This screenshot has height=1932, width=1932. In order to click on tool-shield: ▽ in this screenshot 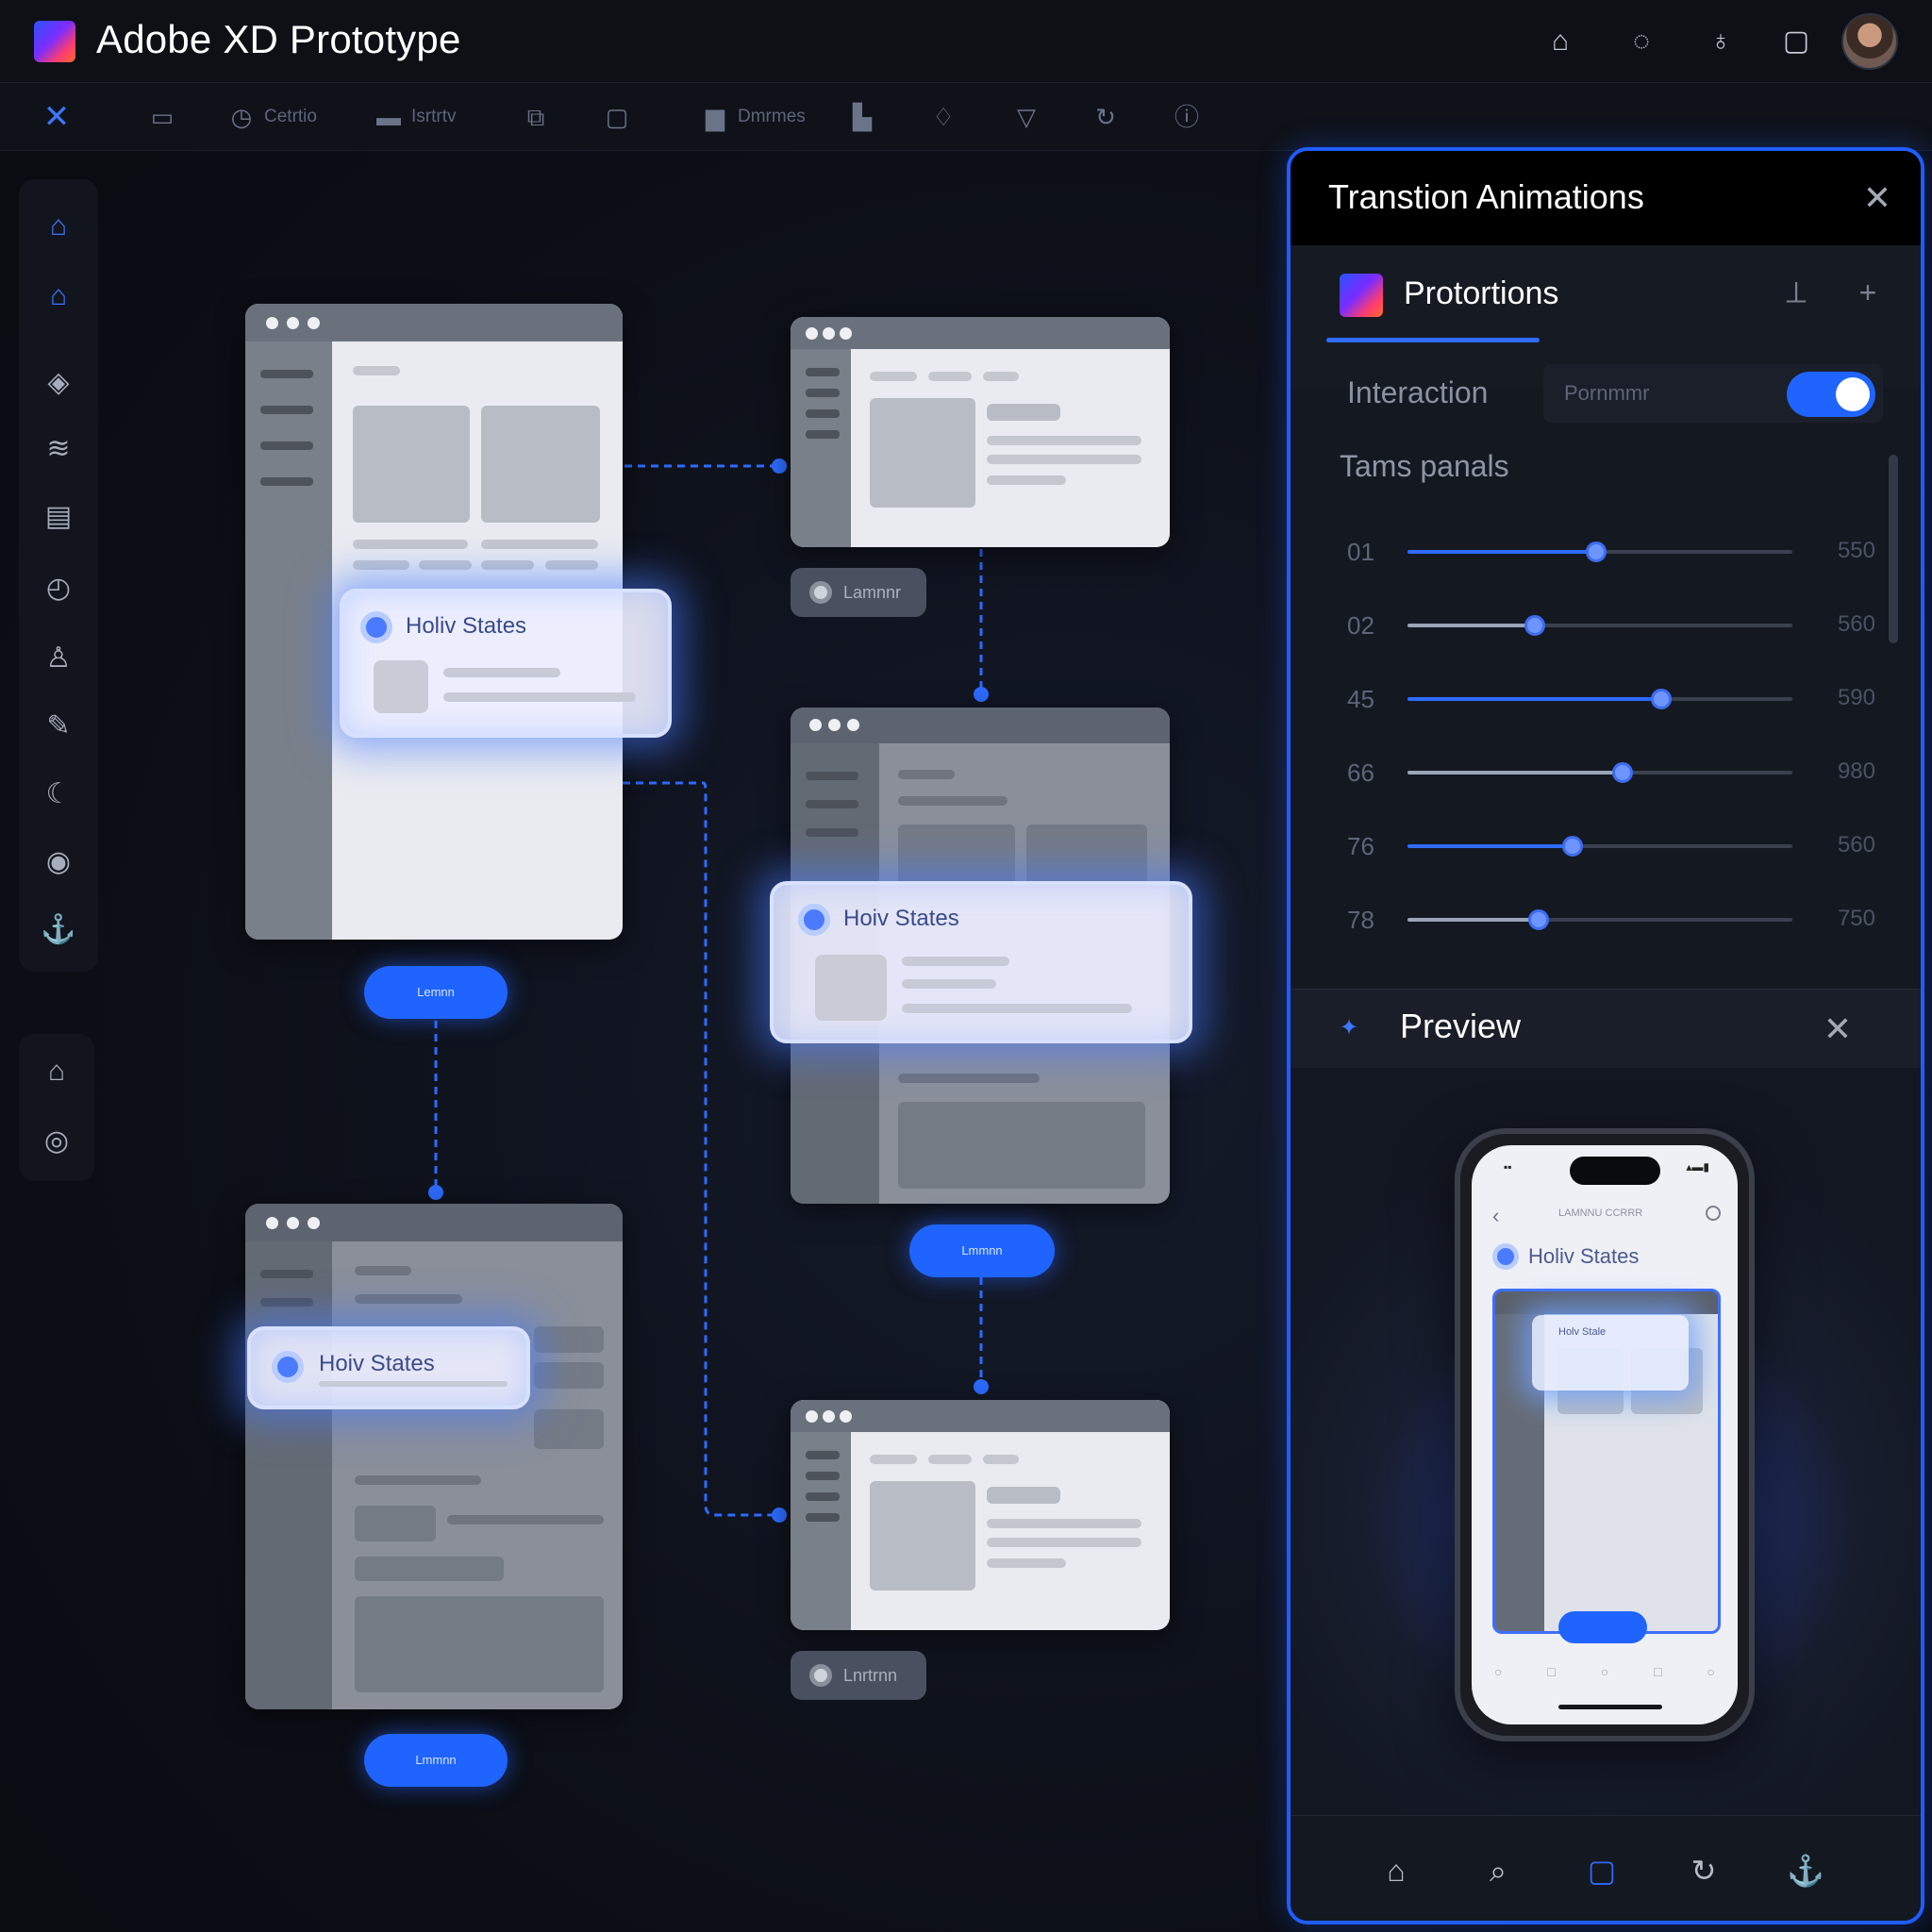, I will do `click(1026, 117)`.